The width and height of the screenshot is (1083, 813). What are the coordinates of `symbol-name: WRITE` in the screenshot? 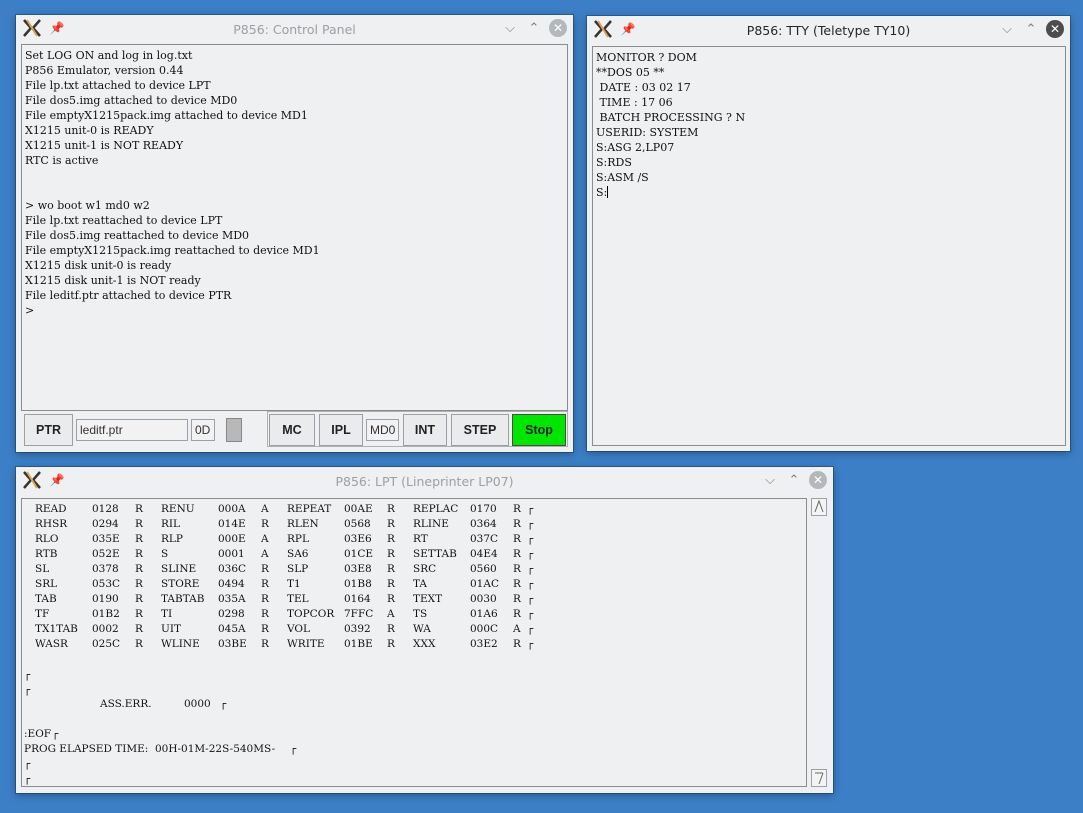 It's located at (306, 644).